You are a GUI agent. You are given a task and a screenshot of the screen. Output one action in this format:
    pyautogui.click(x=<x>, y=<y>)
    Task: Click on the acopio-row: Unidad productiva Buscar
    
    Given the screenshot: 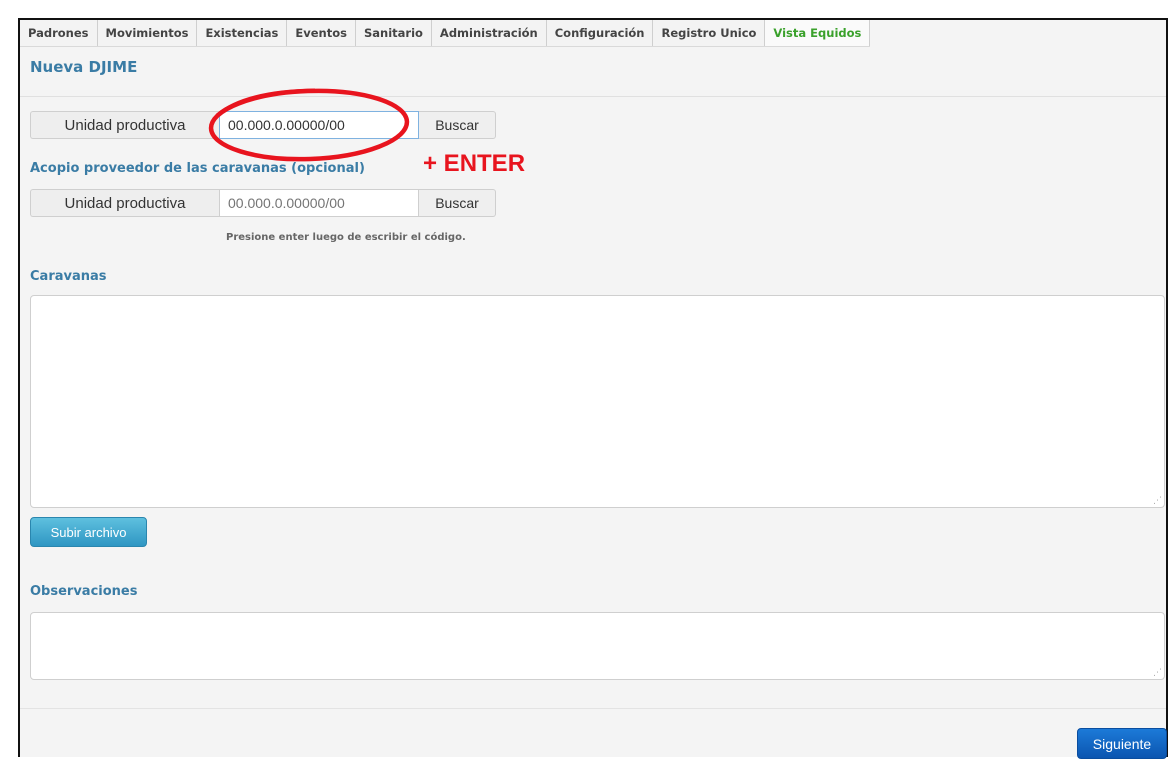 What is the action you would take?
    pyautogui.click(x=263, y=203)
    